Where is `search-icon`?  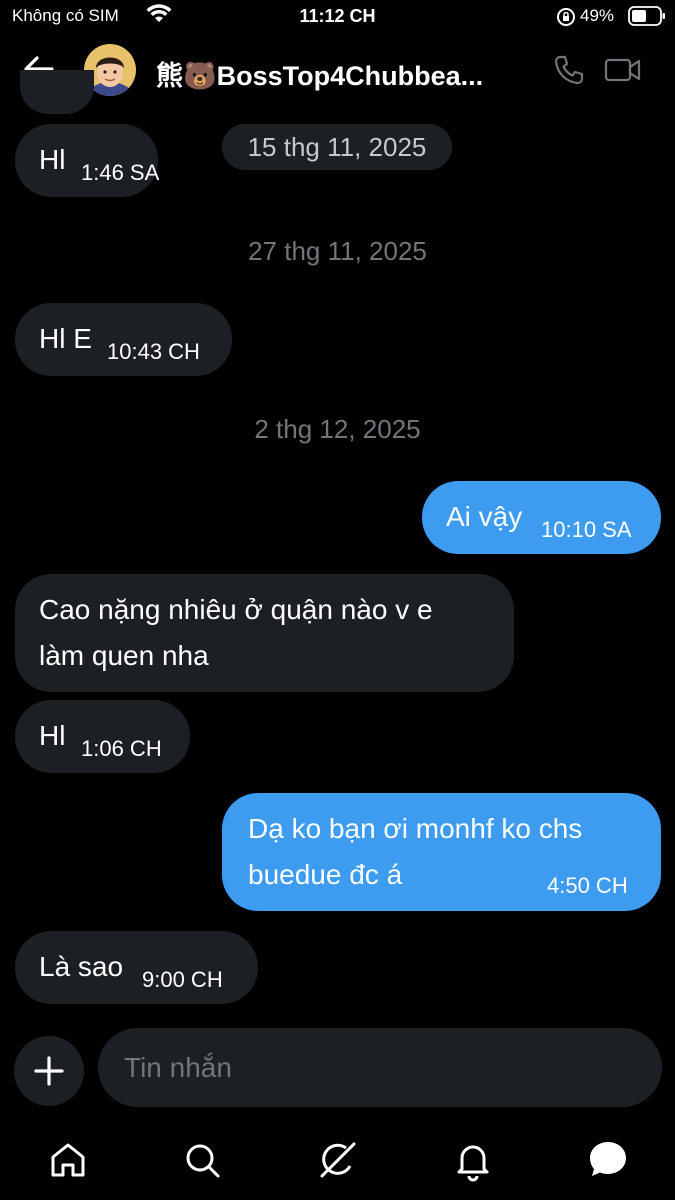
search-icon is located at coordinates (202, 1160).